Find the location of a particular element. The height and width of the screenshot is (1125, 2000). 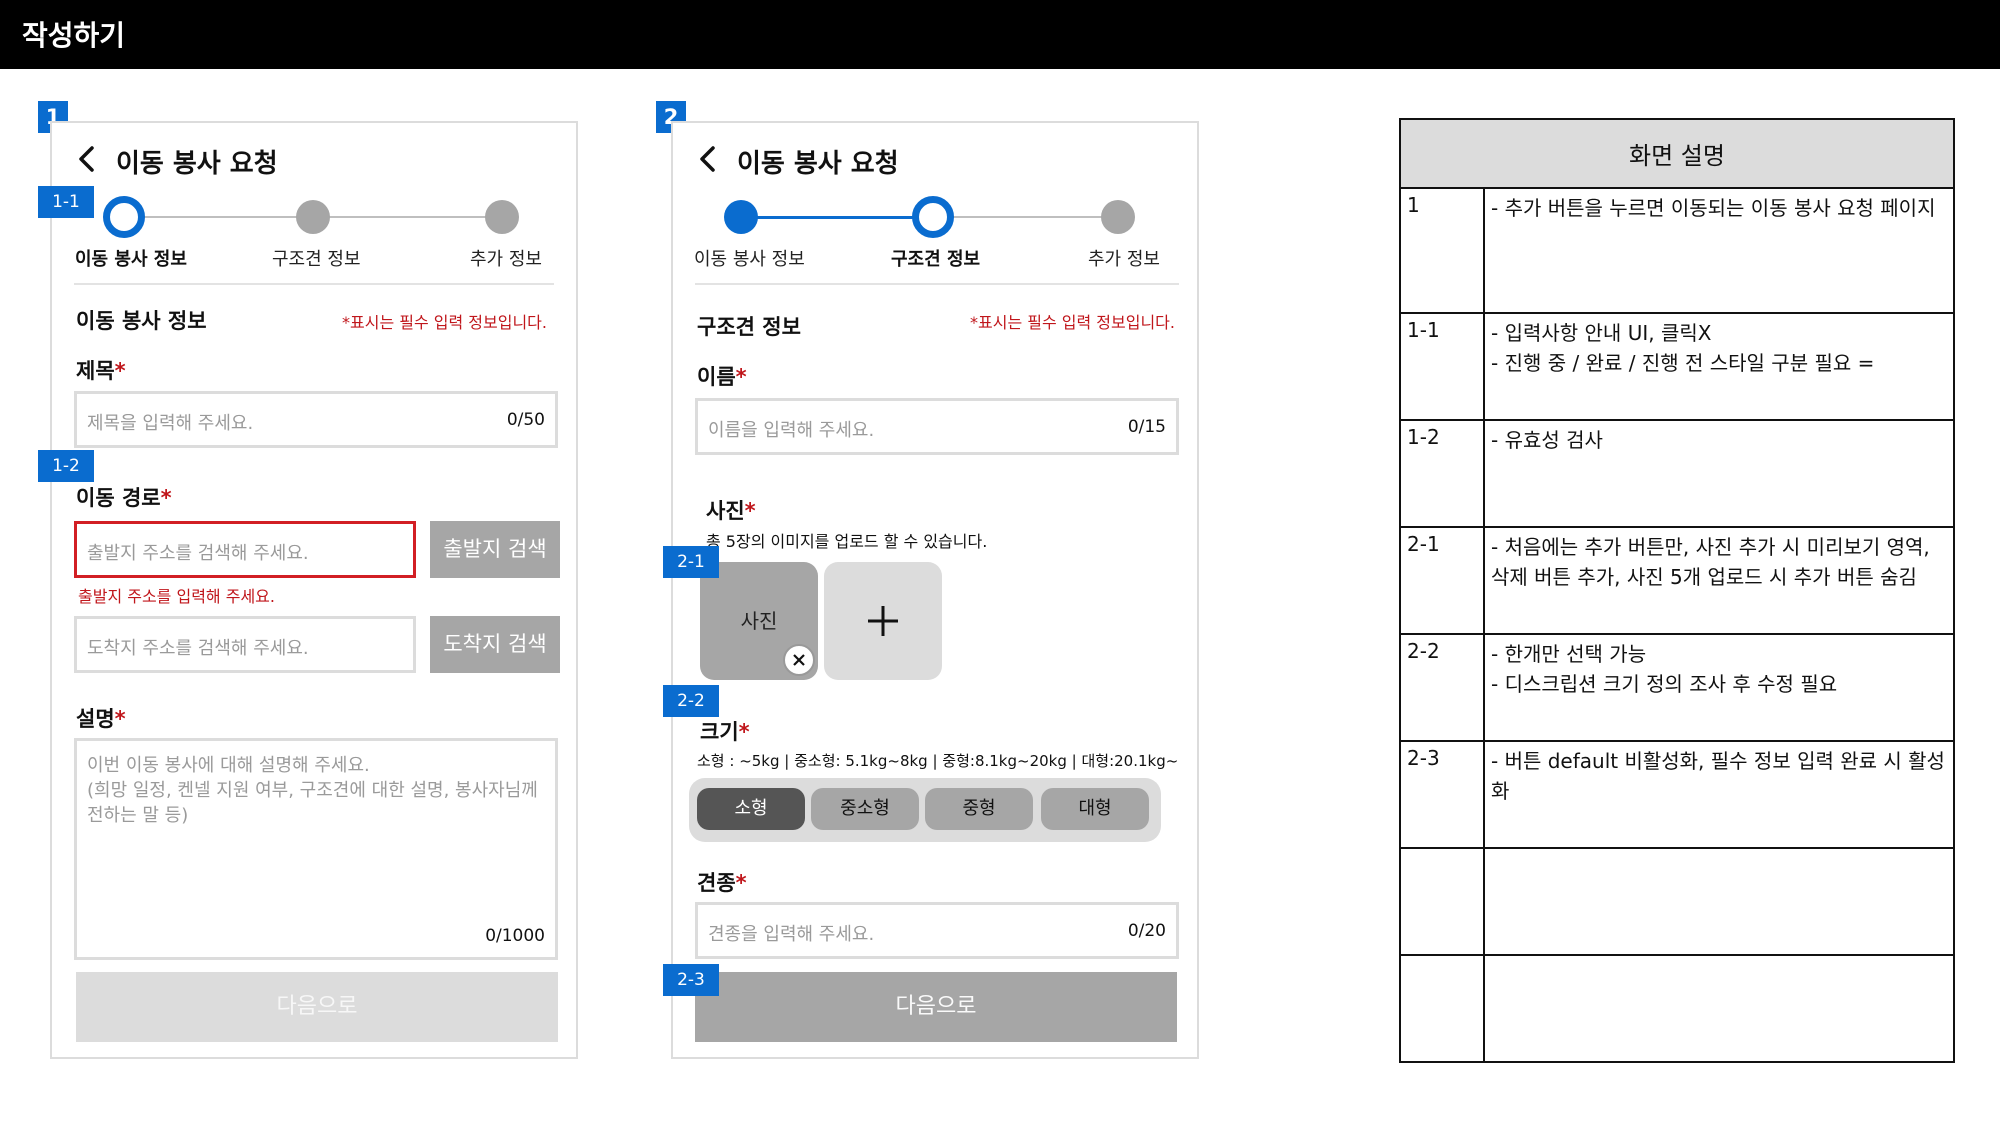

row-id: 2-3 is located at coordinates (1442, 794).